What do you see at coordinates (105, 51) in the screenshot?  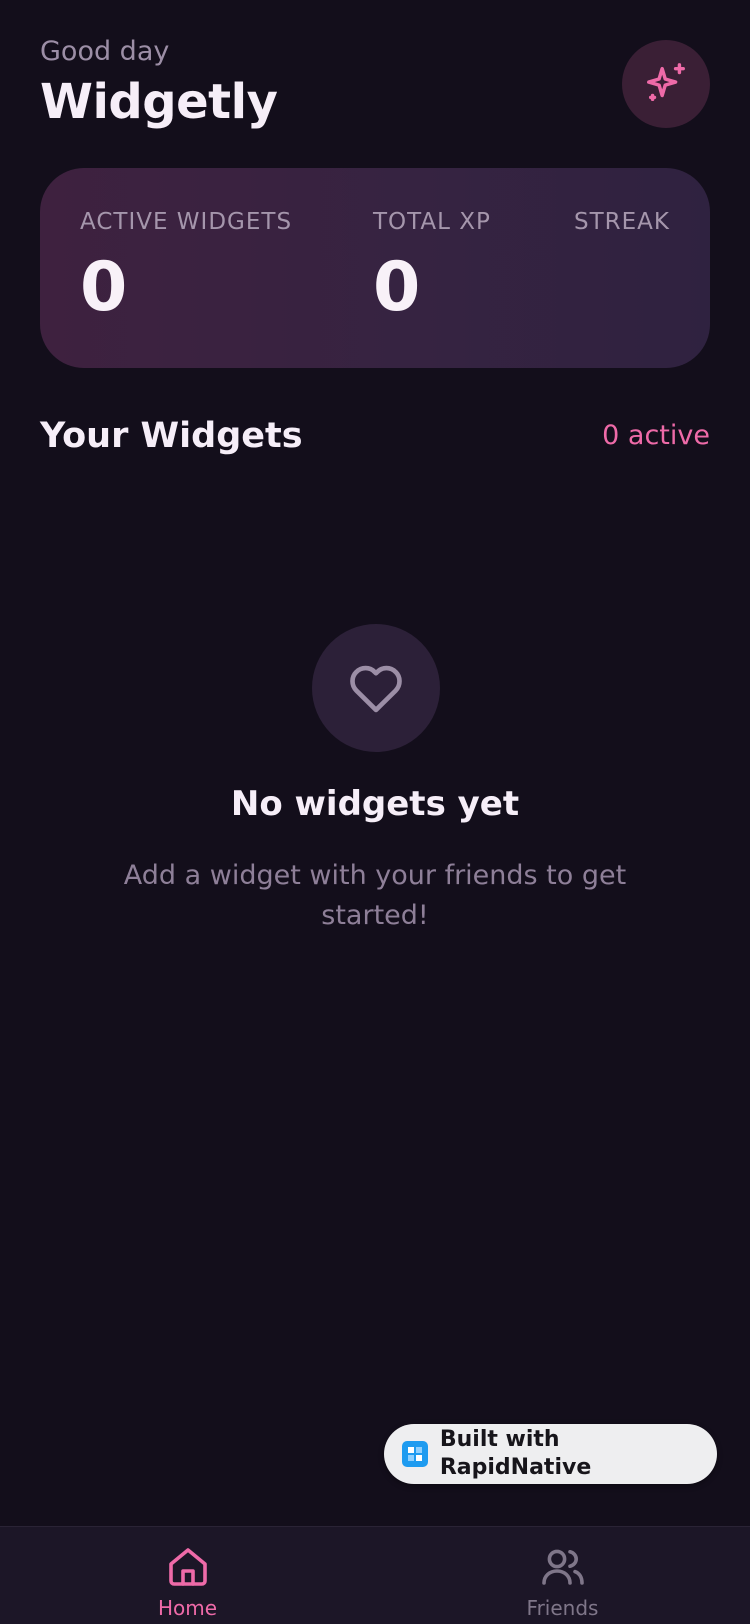 I see `greeting-text: Good day` at bounding box center [105, 51].